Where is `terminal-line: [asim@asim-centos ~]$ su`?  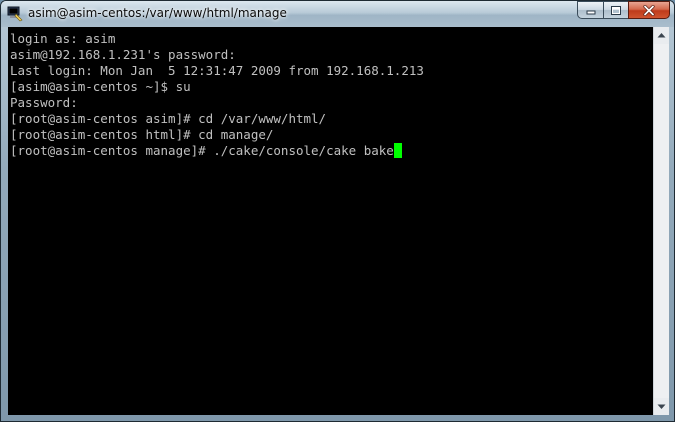
terminal-line: [asim@asim-centos ~]$ su is located at coordinates (100, 86).